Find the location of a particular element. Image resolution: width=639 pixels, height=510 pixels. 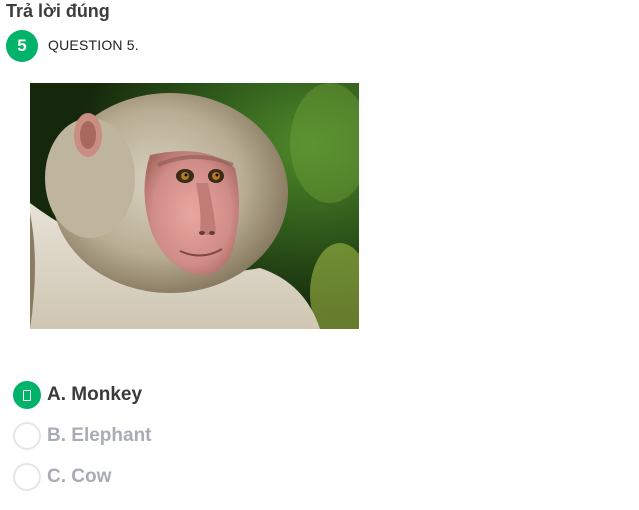

option-b-radio is located at coordinates (27, 436).